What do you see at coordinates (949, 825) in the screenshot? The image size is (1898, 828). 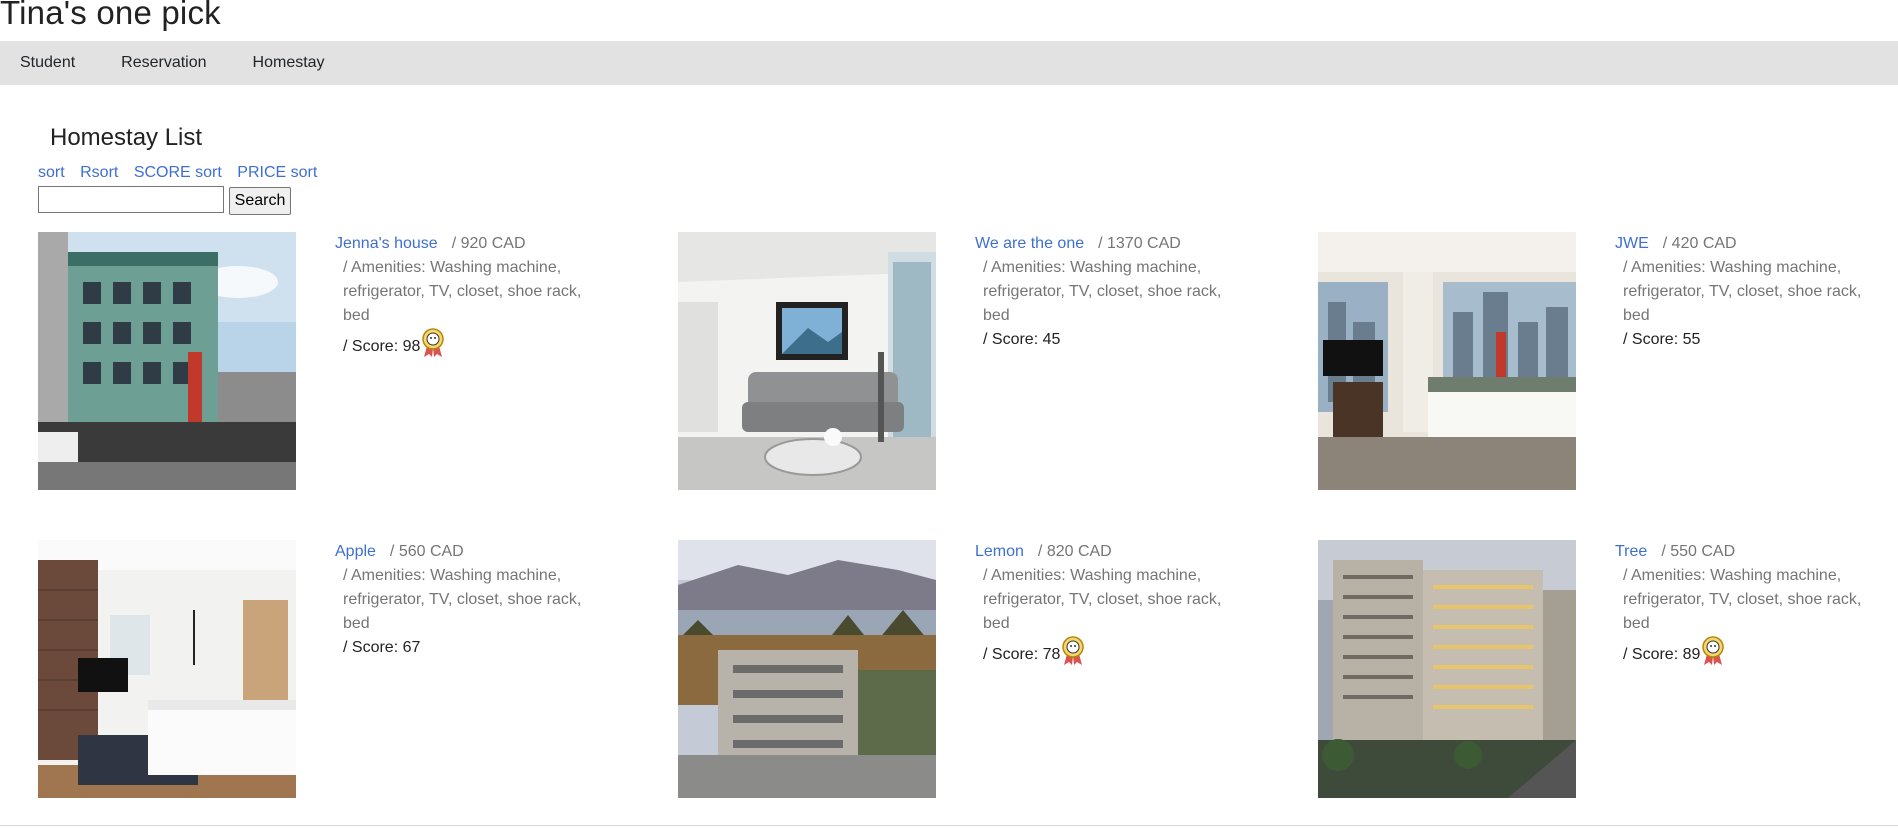 I see `page-divider` at bounding box center [949, 825].